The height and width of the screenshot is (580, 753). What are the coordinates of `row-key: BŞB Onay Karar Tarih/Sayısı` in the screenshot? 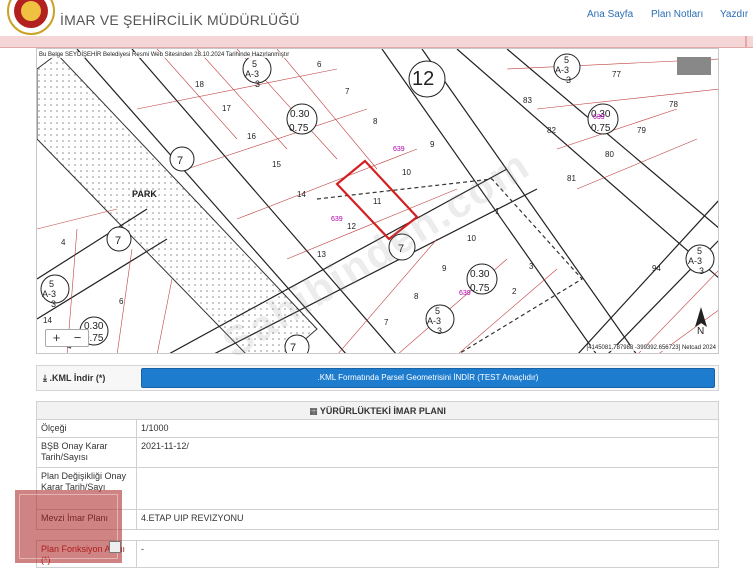 It's located at (87, 452).